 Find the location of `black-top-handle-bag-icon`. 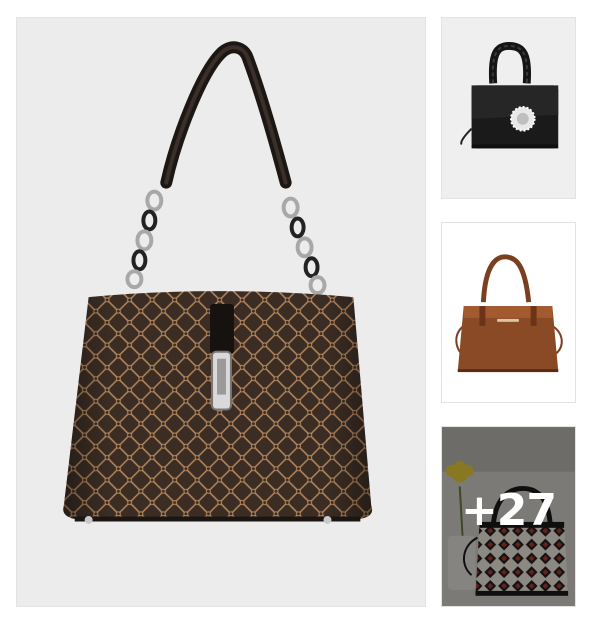

black-top-handle-bag-icon is located at coordinates (509, 95).